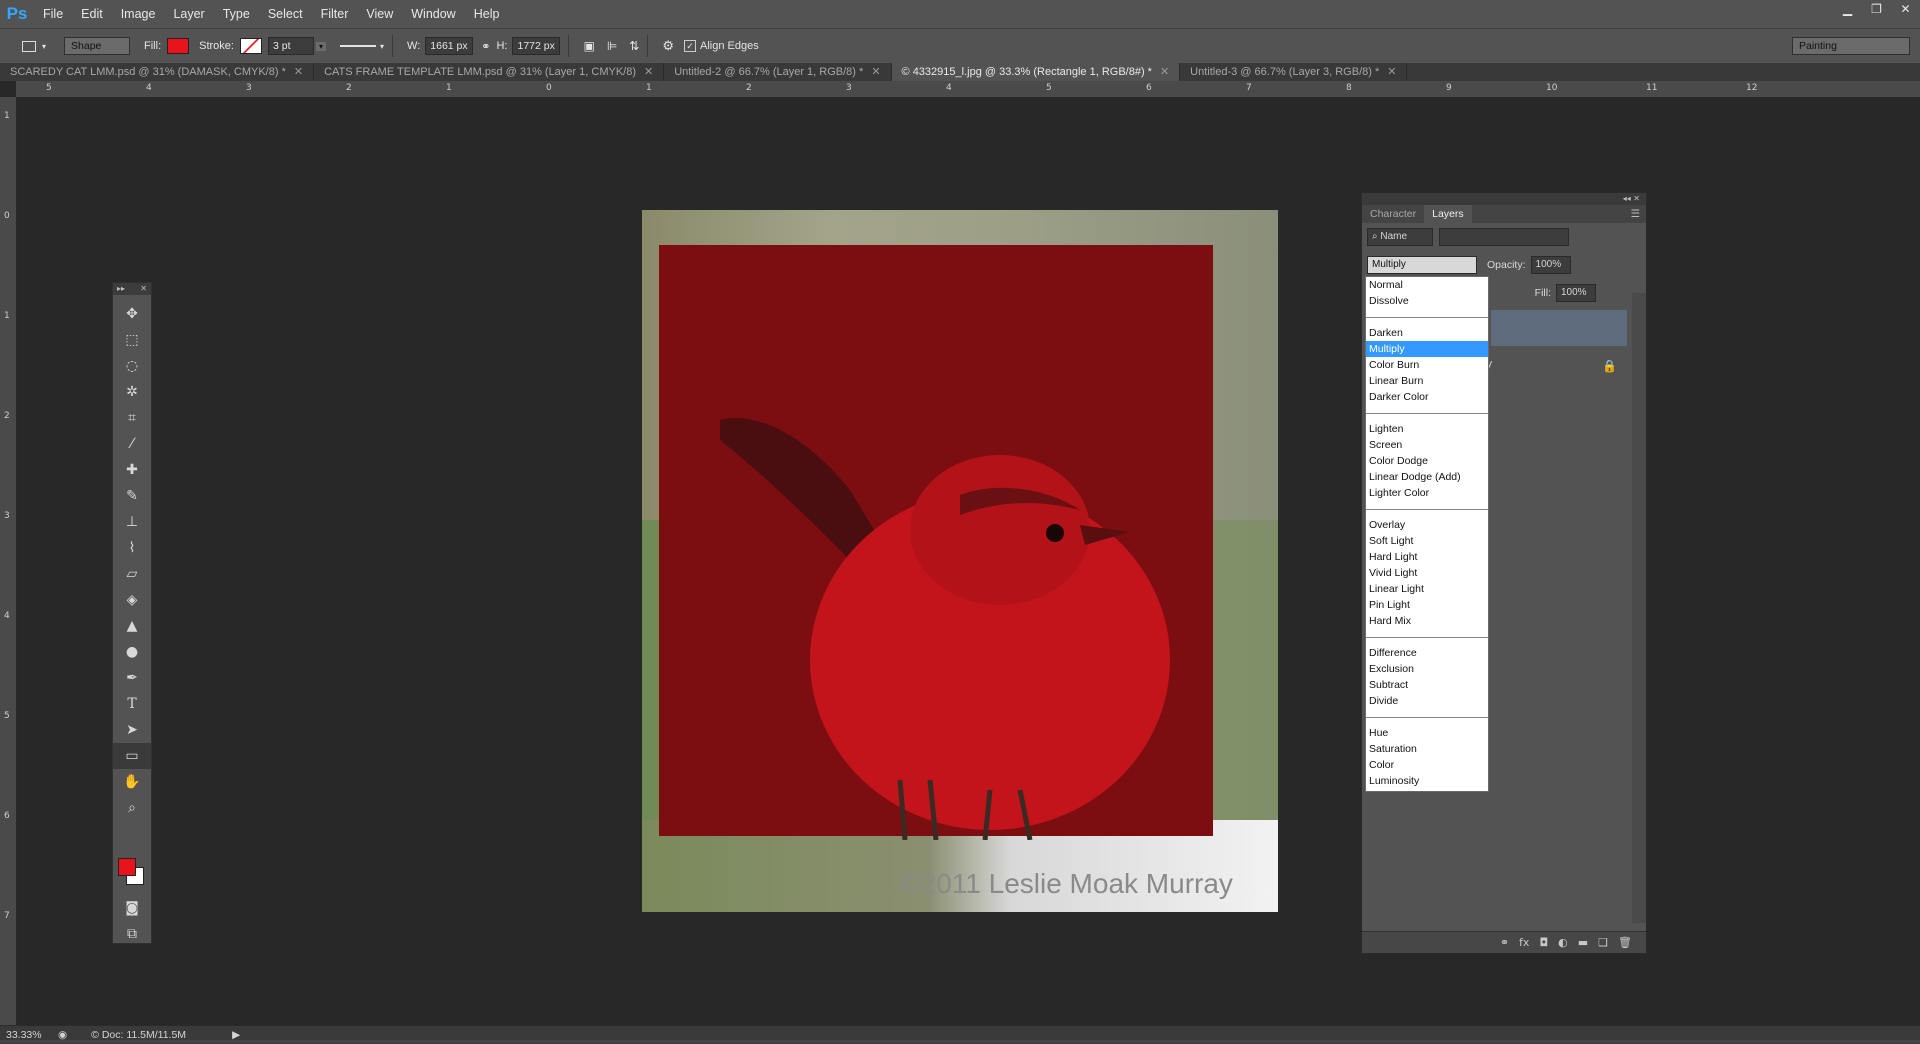 This screenshot has width=1920, height=1044. Describe the element at coordinates (1543, 942) in the screenshot. I see `add-mask-icon: ◘` at that location.